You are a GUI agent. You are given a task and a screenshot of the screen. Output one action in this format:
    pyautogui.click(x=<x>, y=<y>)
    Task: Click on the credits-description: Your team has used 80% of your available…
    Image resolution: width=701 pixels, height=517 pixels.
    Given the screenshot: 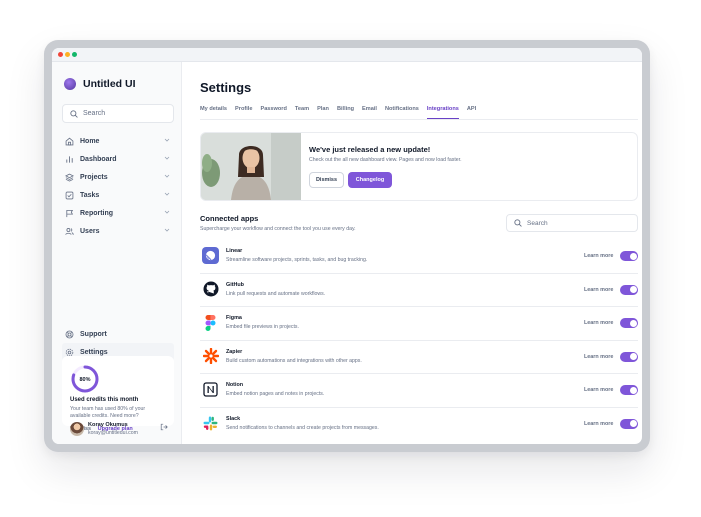 What is the action you would take?
    pyautogui.click(x=108, y=412)
    